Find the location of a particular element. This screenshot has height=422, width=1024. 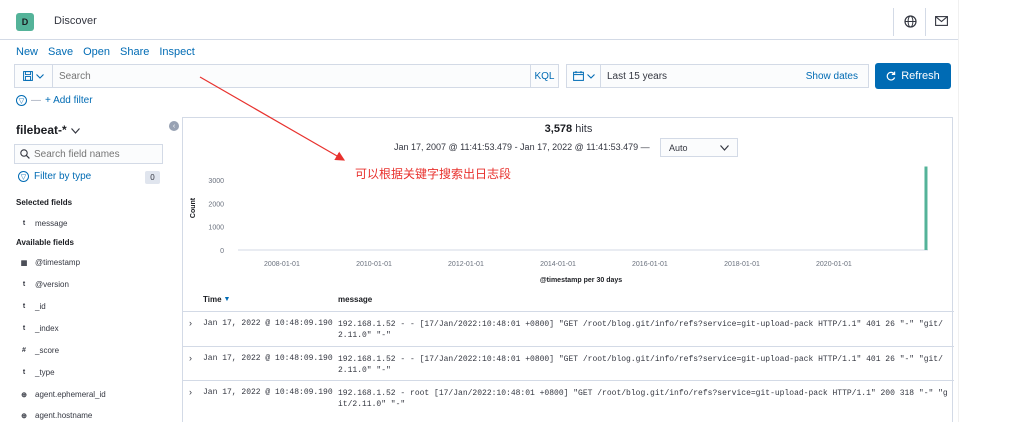

filter-by-type-label: Filter by type is located at coordinates (63, 176).